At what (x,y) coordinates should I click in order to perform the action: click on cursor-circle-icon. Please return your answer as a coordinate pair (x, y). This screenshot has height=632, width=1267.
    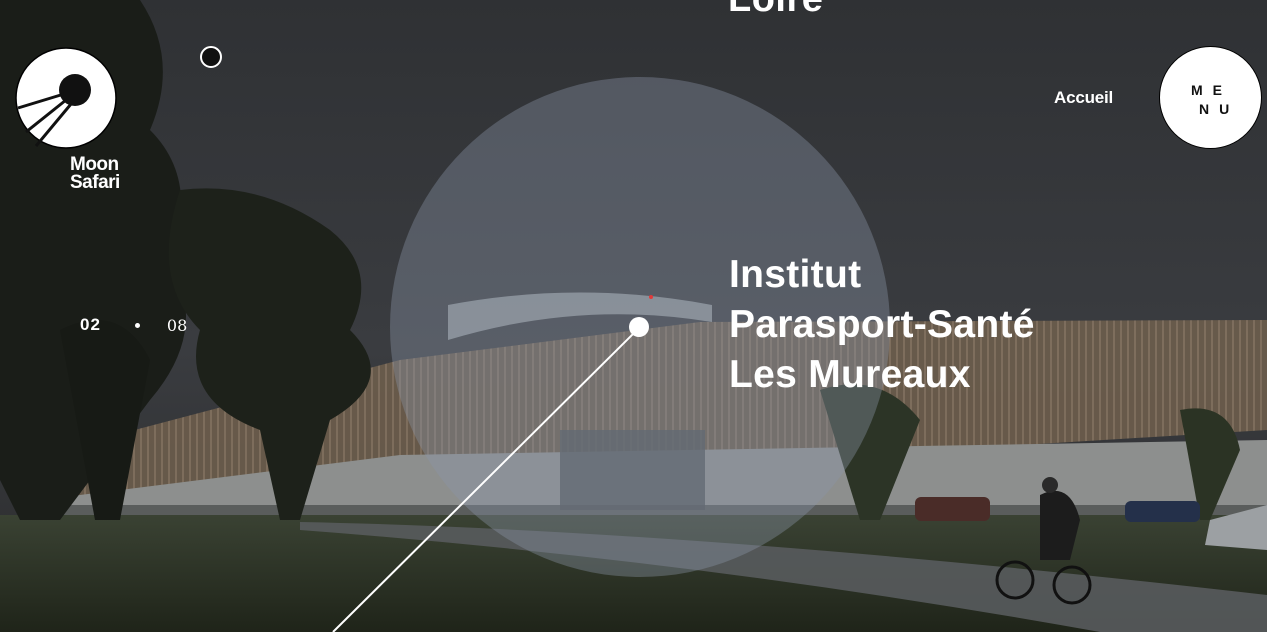
    Looking at the image, I should click on (211, 57).